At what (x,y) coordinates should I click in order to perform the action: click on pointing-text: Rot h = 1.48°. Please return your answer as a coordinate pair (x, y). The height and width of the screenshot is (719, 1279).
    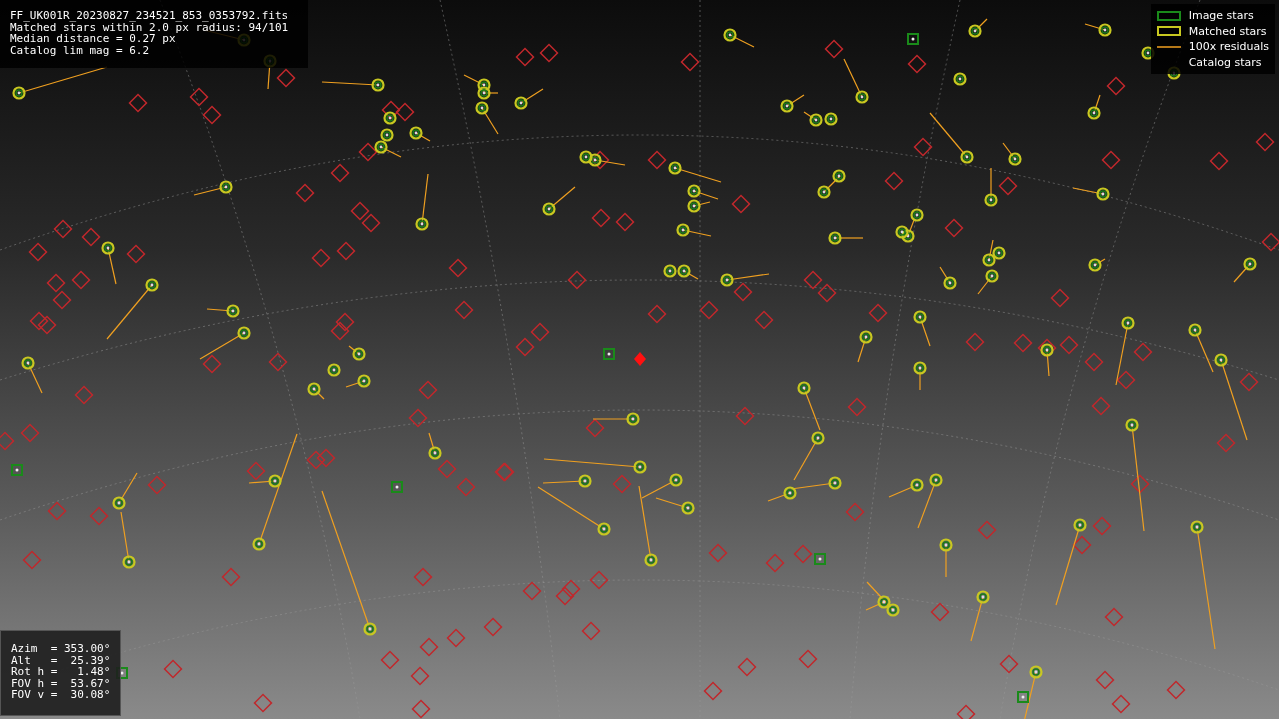
    Looking at the image, I should click on (61, 672).